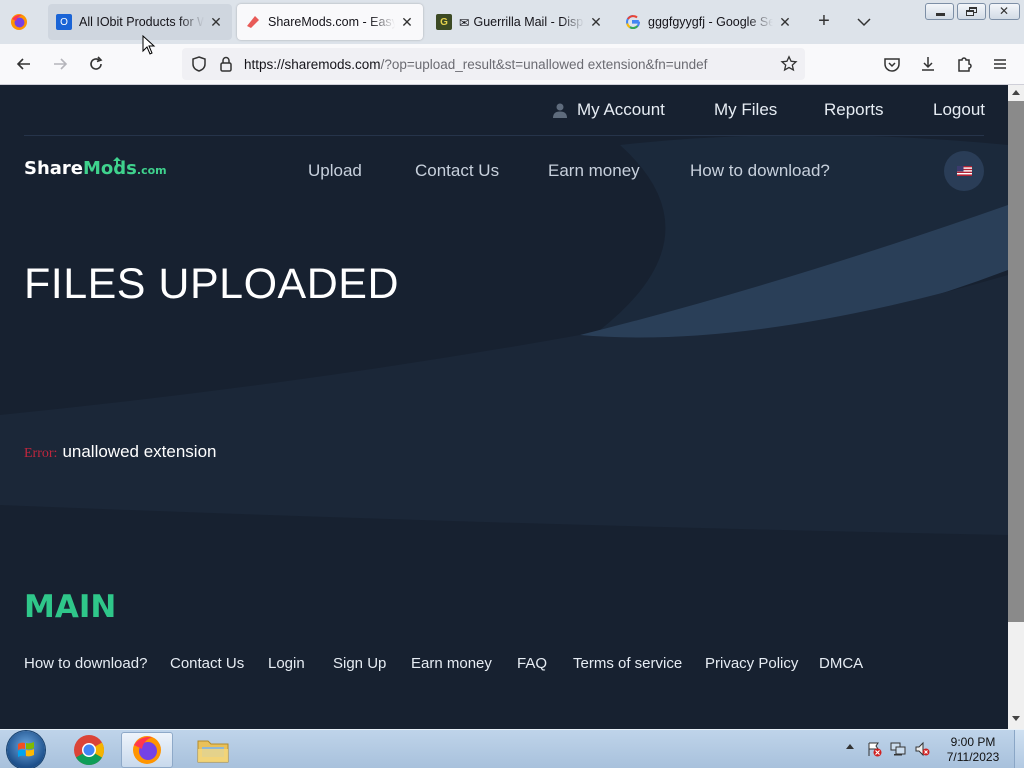 Image resolution: width=1024 pixels, height=768 pixels. I want to click on sharemods-icon, so click(253, 22).